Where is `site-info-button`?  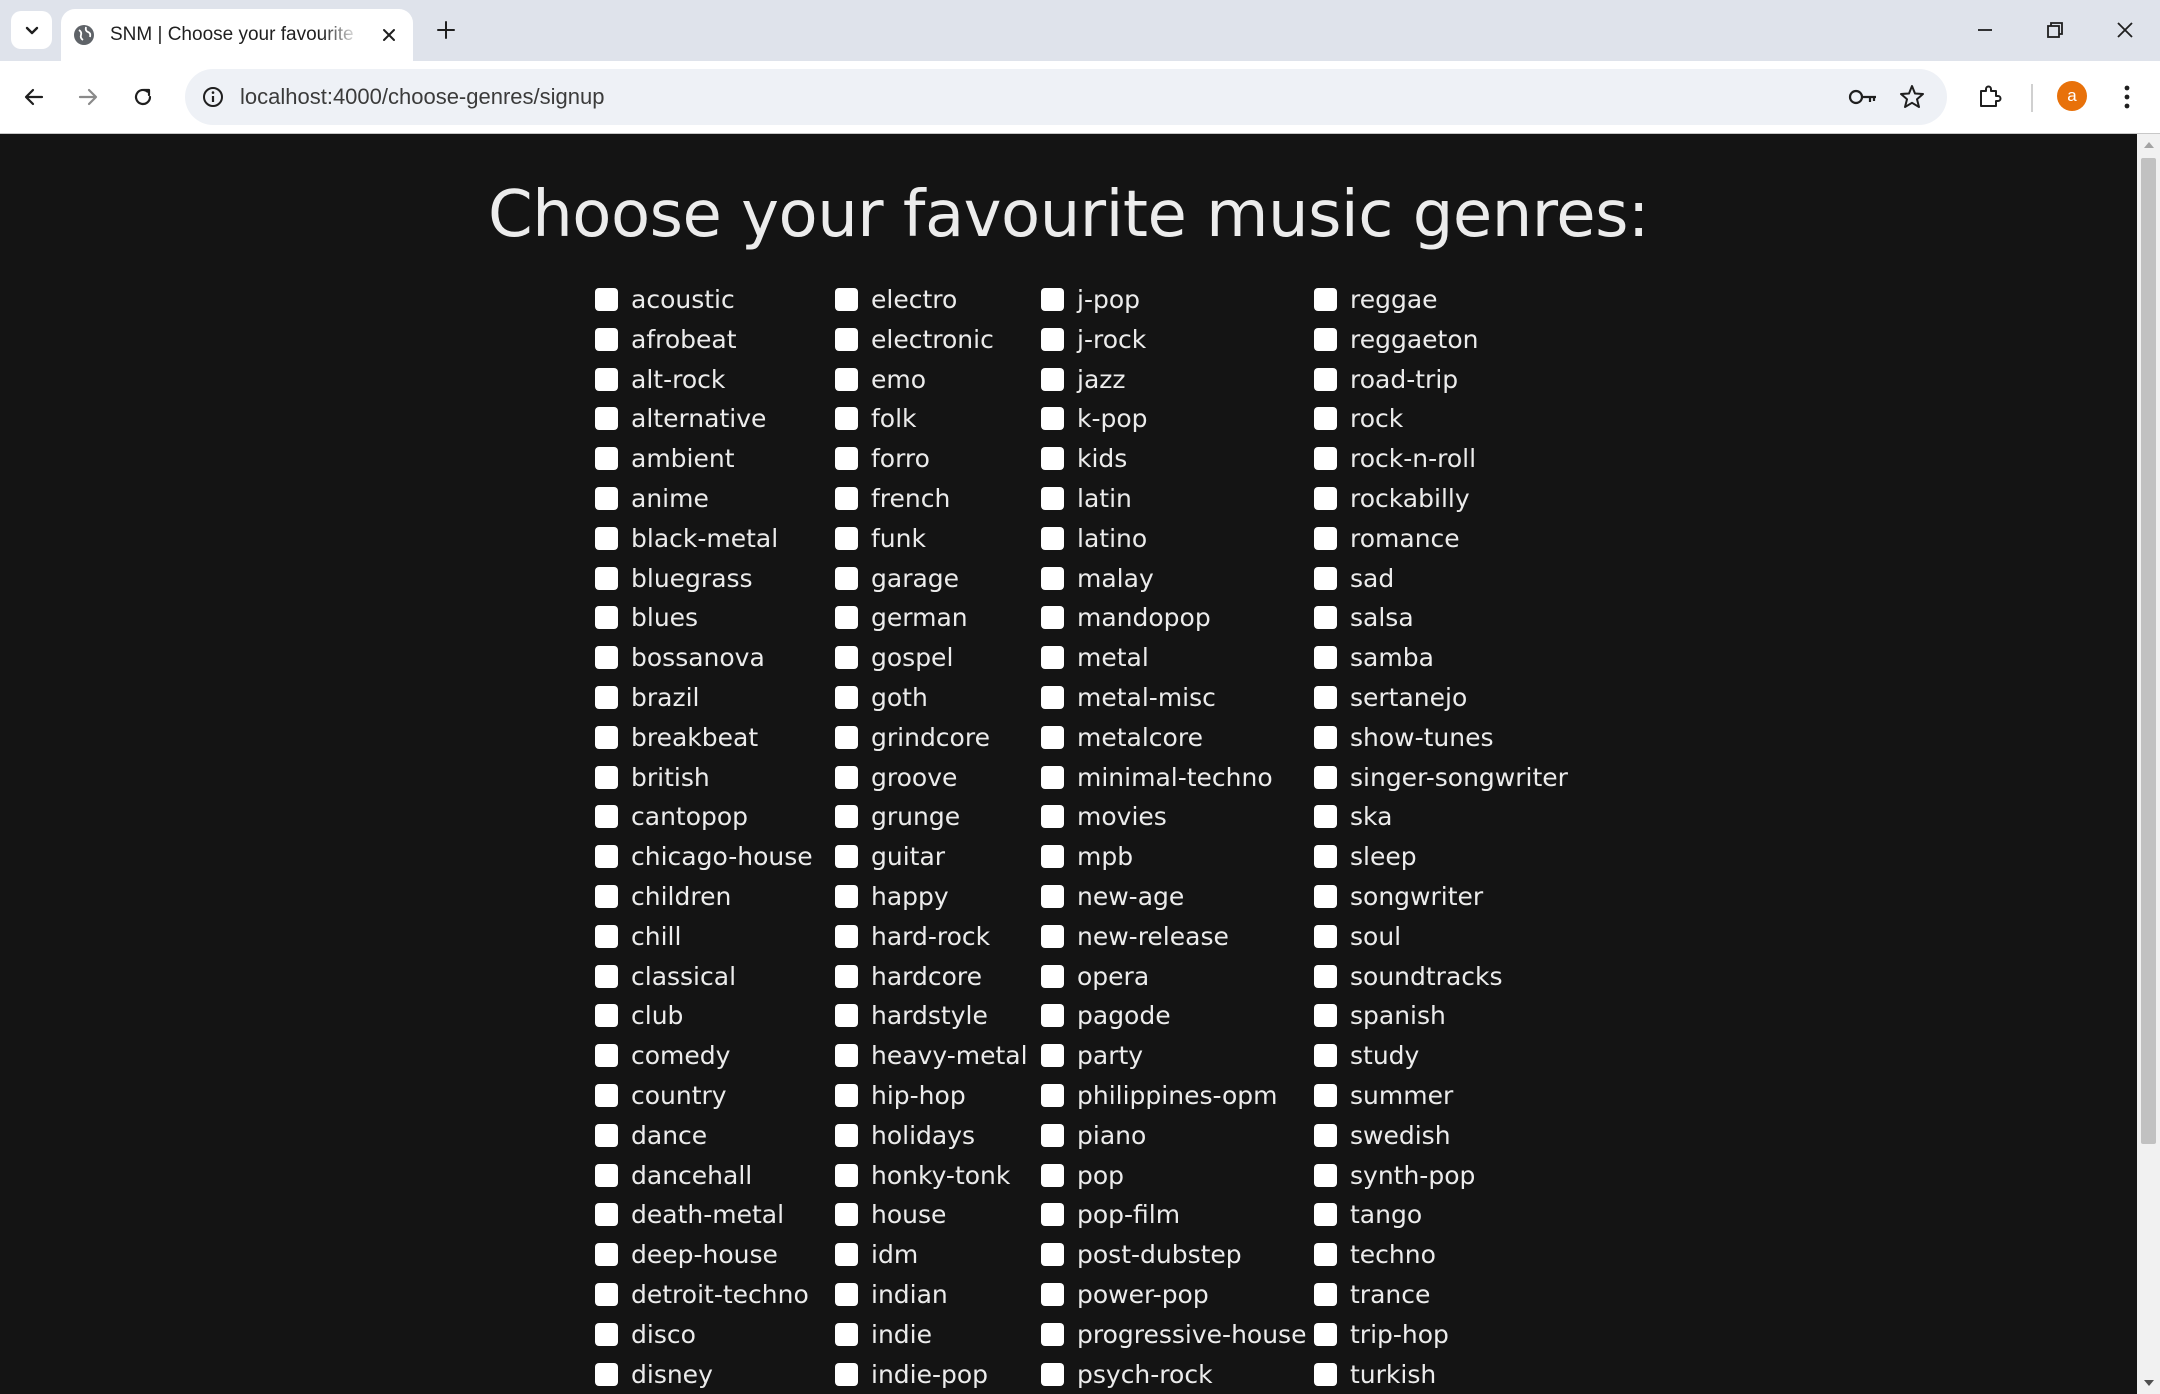
site-info-button is located at coordinates (213, 97).